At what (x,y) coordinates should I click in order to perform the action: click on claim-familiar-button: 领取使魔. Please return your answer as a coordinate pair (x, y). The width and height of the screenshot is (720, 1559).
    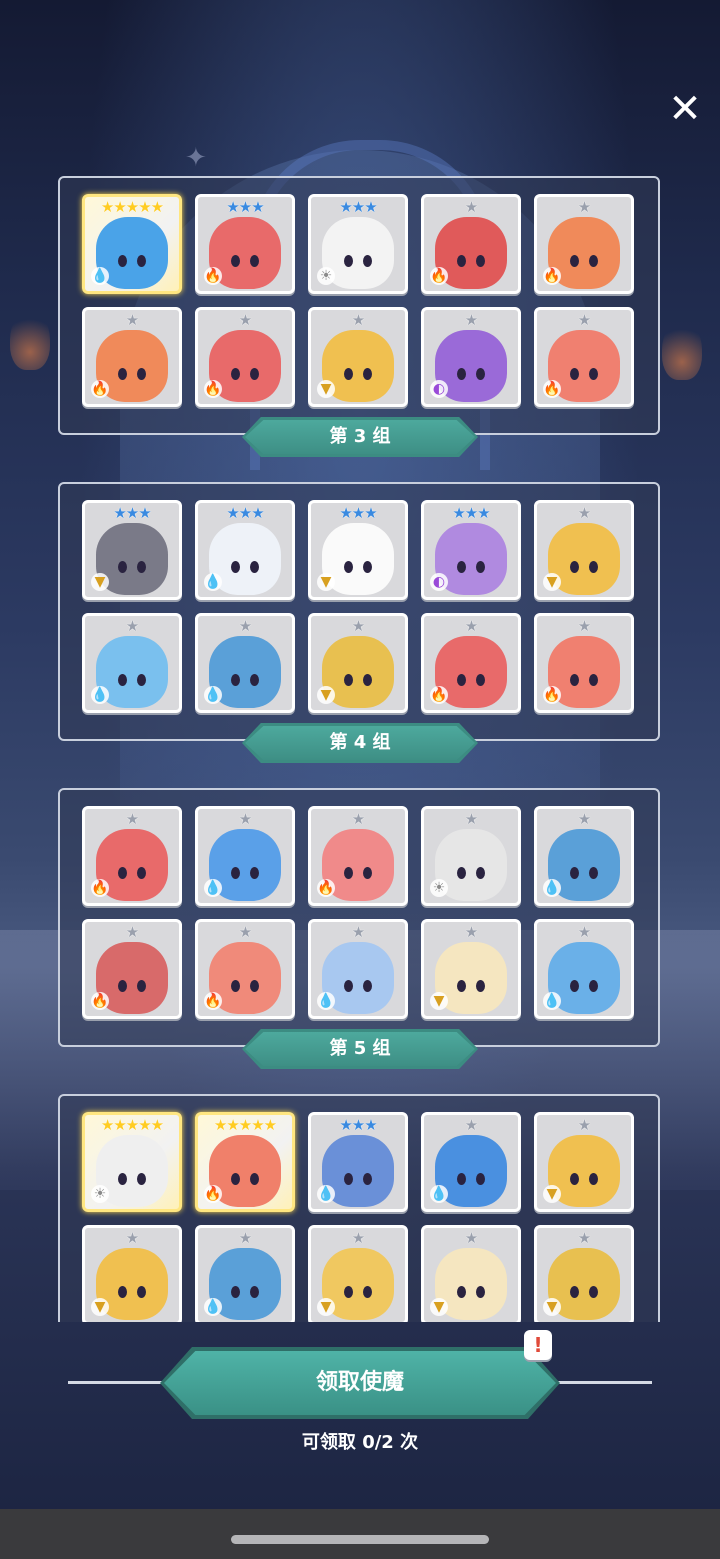
    Looking at the image, I should click on (360, 1383).